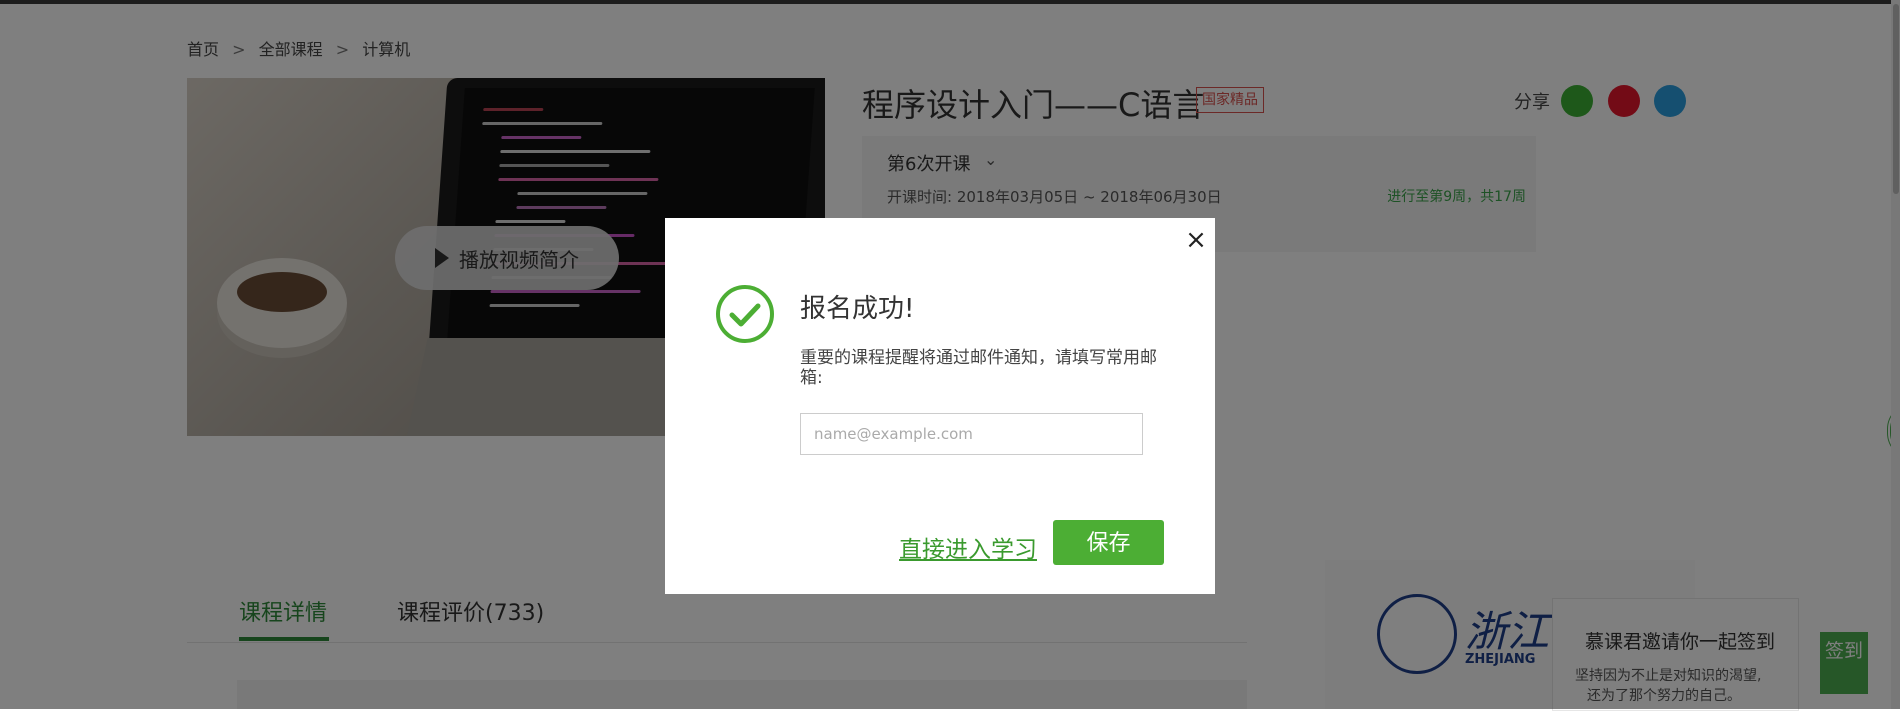 The image size is (1900, 711). Describe the element at coordinates (1196, 240) in the screenshot. I see `close-icon: ×` at that location.